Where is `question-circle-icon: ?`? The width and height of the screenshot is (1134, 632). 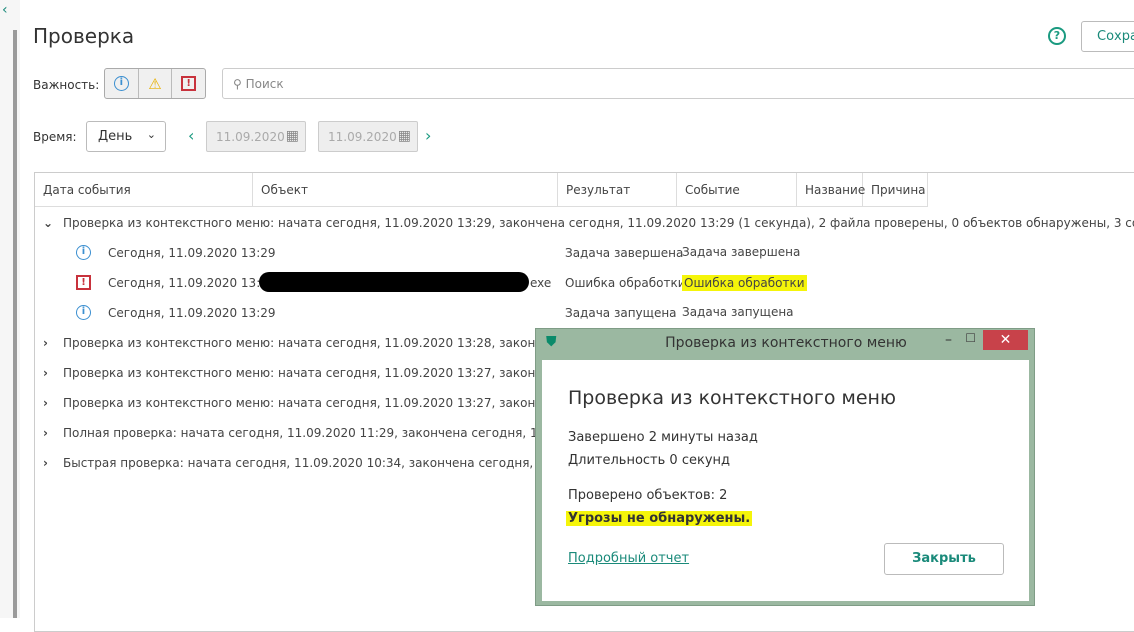
question-circle-icon: ? is located at coordinates (1057, 36).